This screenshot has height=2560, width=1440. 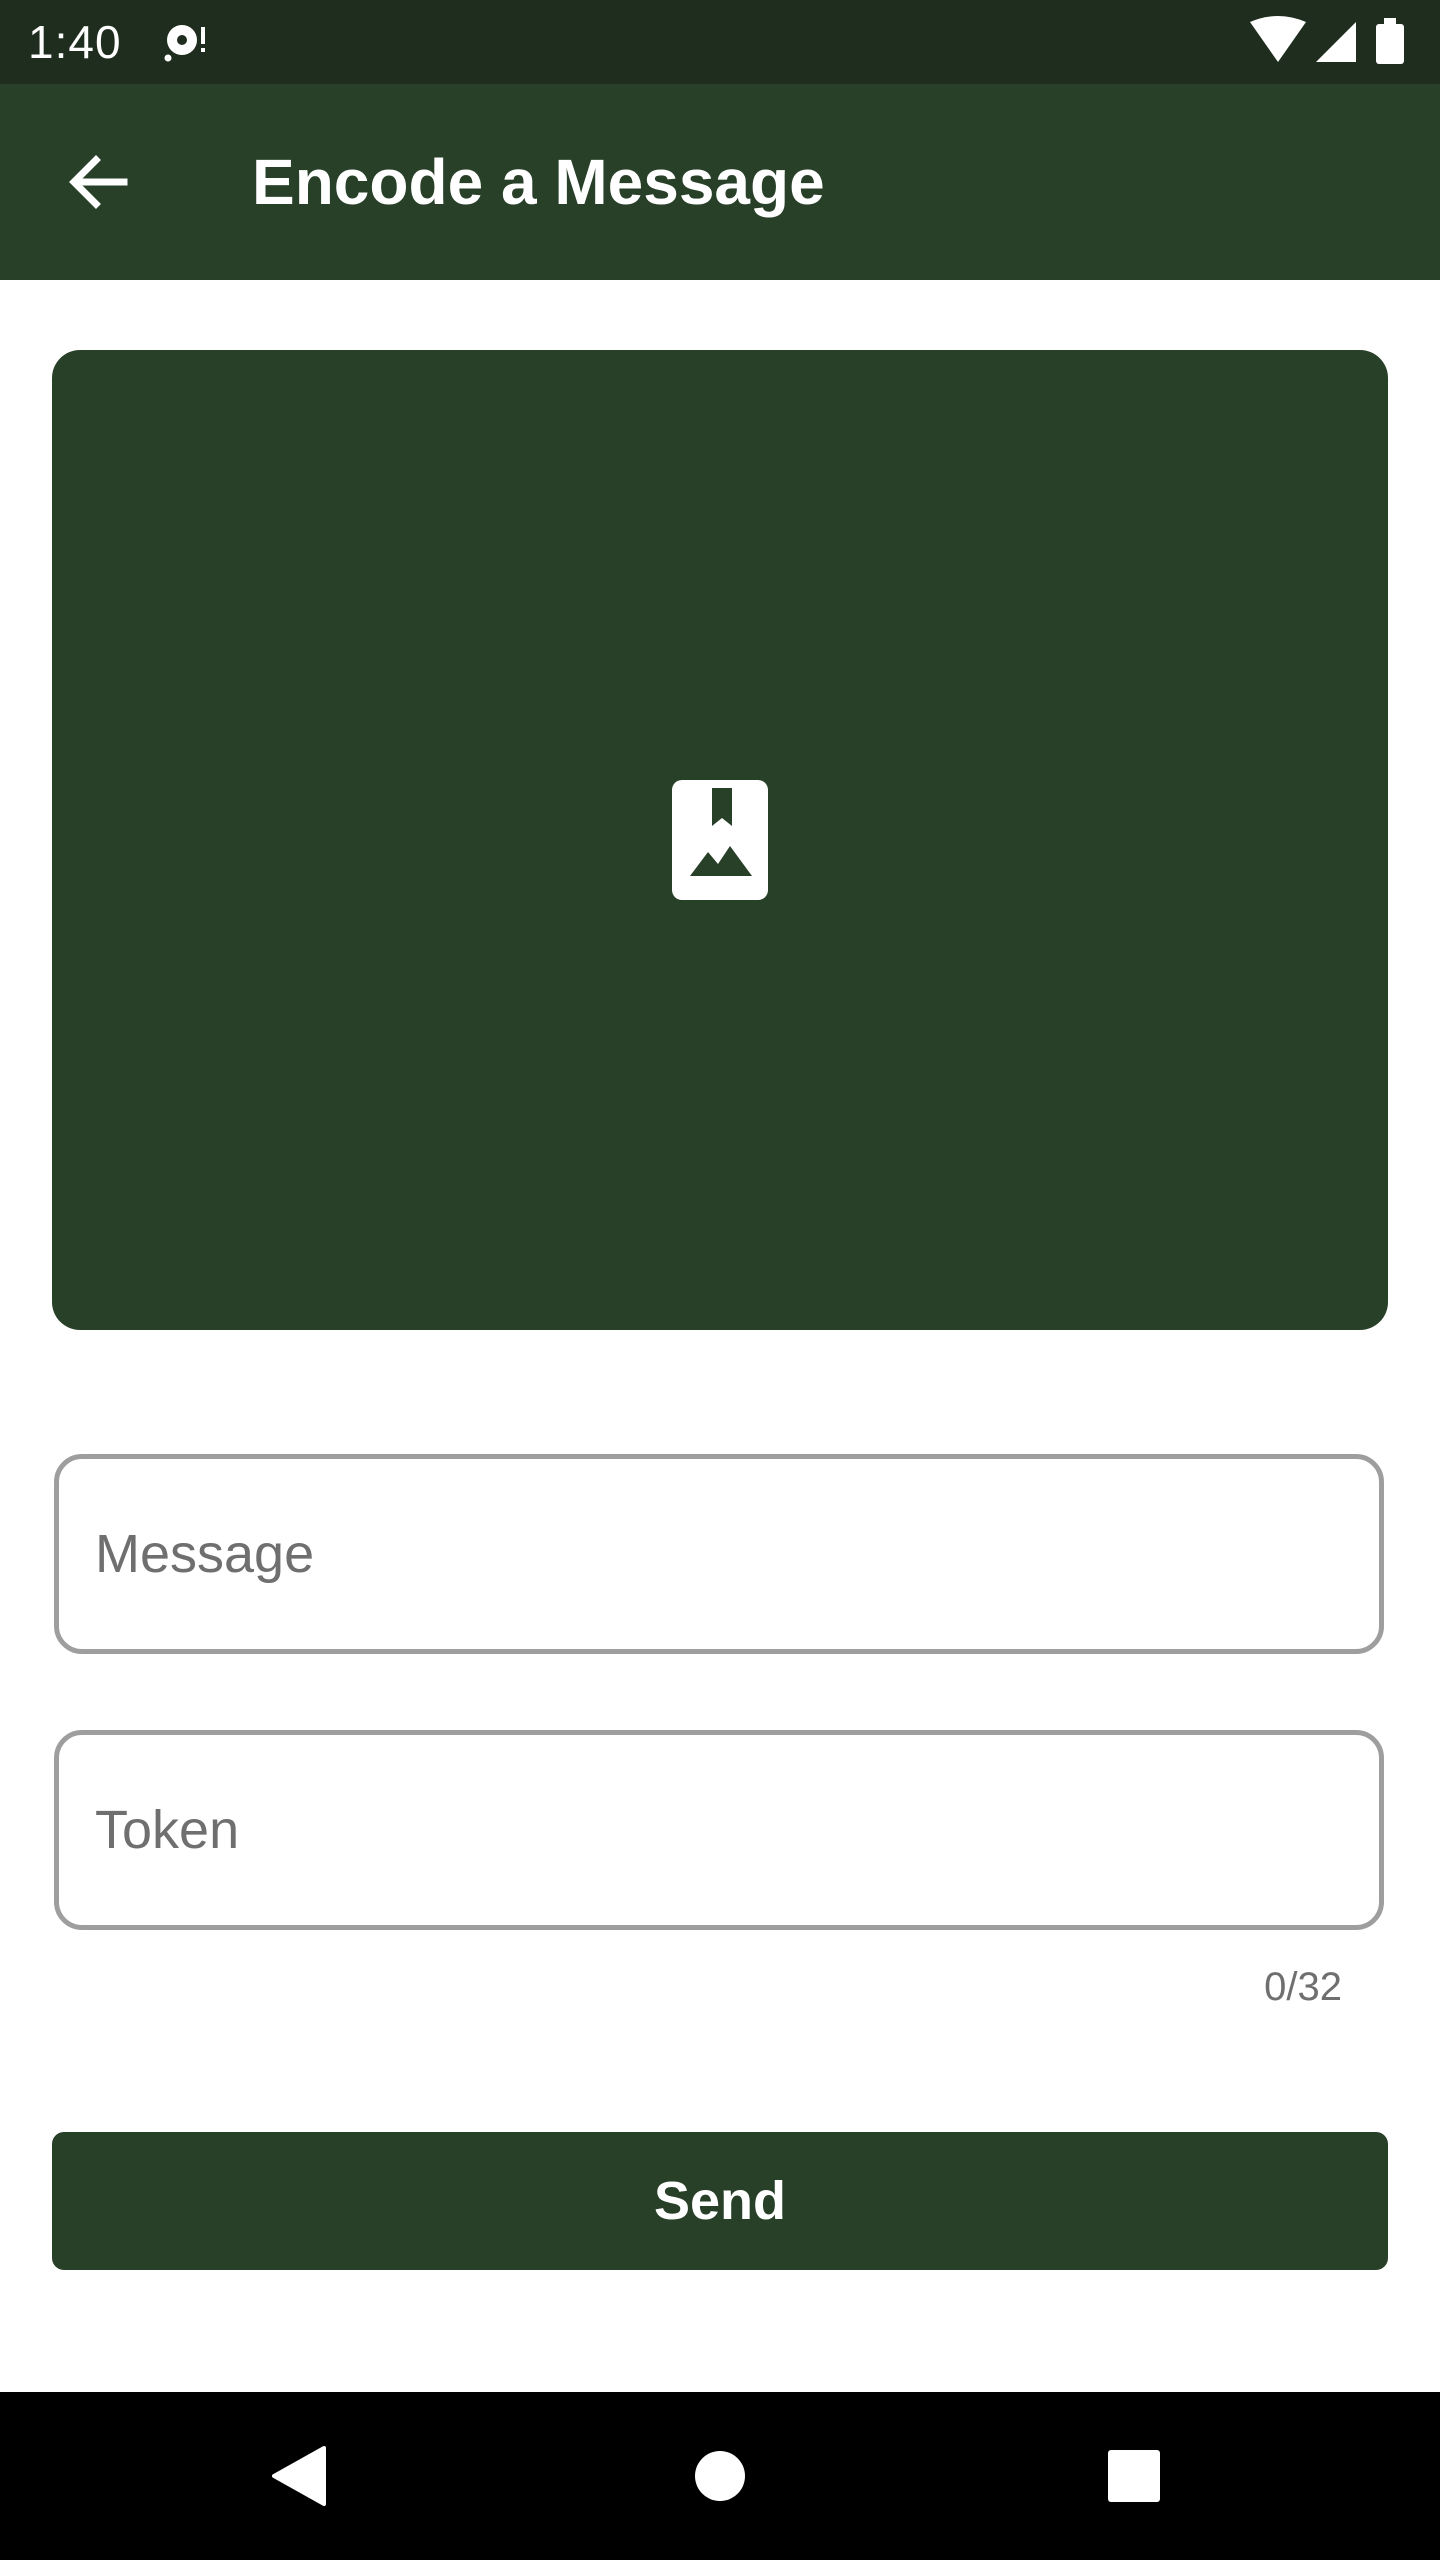 I want to click on signal-icon, so click(x=1336, y=42).